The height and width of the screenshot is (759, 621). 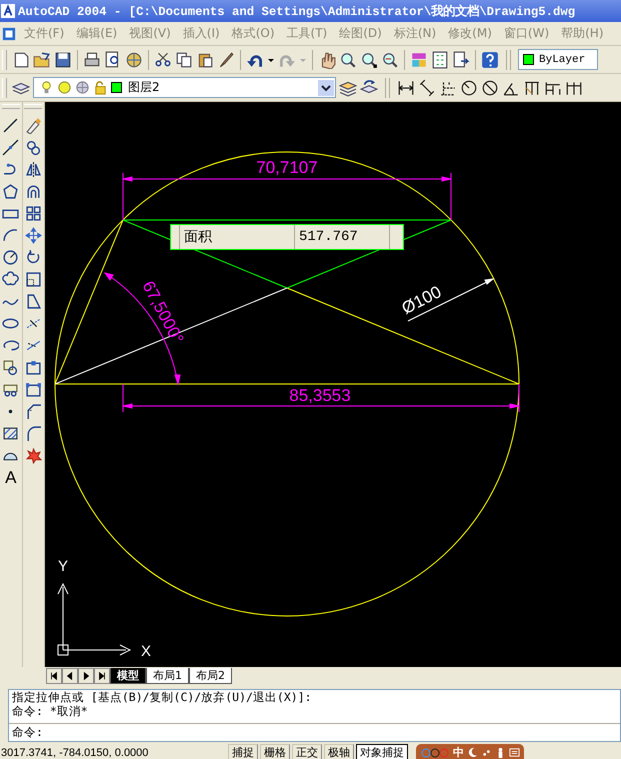 What do you see at coordinates (210, 676) in the screenshot?
I see `layout-tab: 布局2` at bounding box center [210, 676].